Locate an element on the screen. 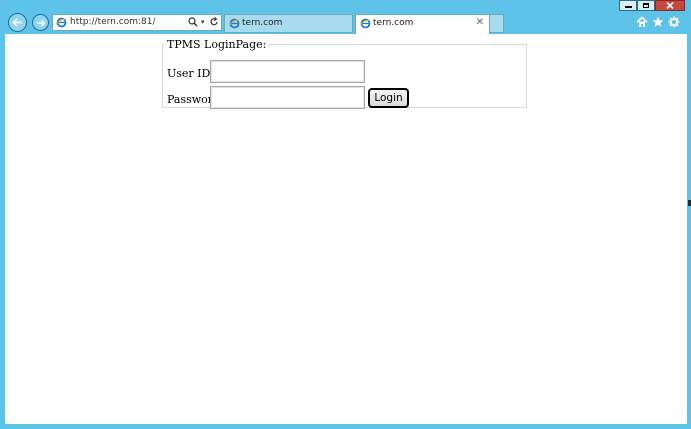  home-button is located at coordinates (642, 22).